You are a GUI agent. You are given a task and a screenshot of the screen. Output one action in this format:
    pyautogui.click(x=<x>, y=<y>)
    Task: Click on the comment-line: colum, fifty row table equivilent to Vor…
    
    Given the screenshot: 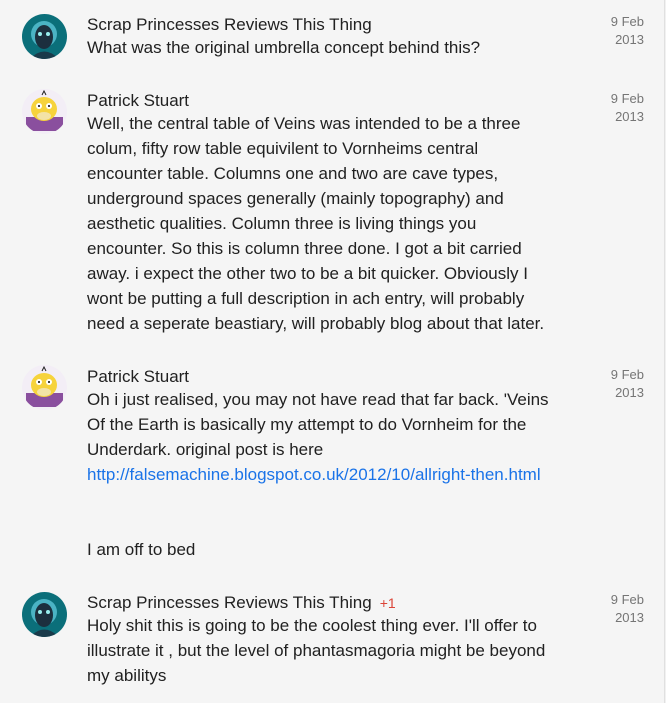 What is the action you would take?
    pyautogui.click(x=283, y=148)
    